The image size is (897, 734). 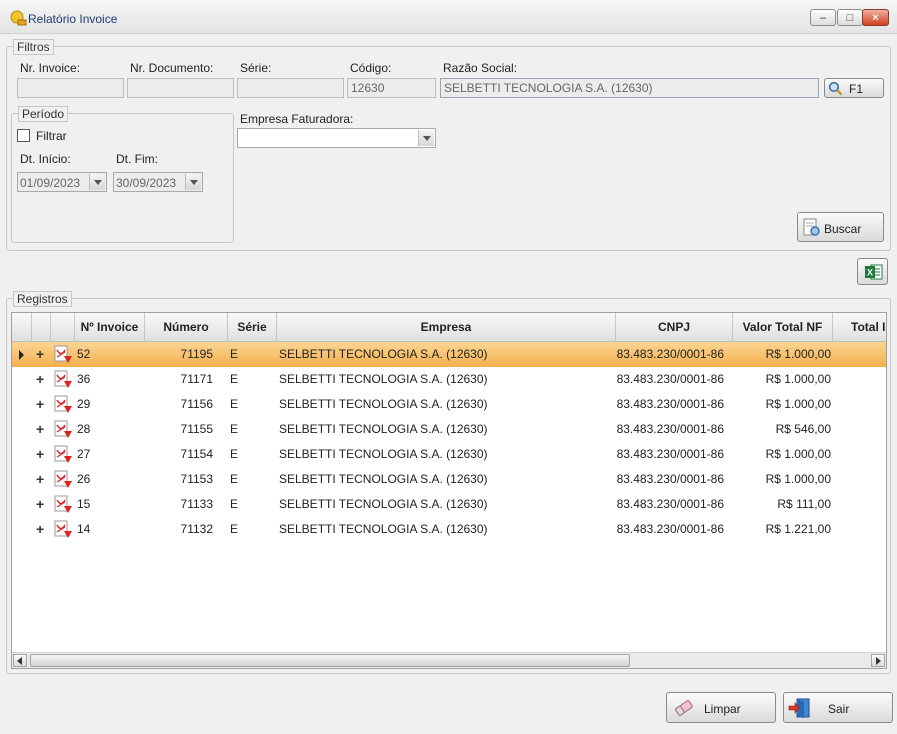 What do you see at coordinates (330, 660) in the screenshot?
I see `scrollbar-thumb` at bounding box center [330, 660].